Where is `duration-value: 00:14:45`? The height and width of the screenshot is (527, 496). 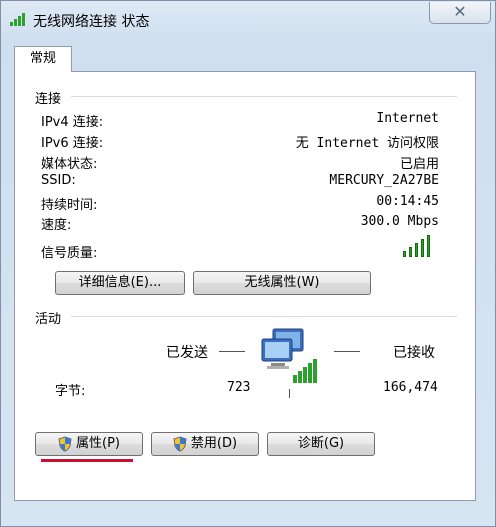 duration-value: 00:14:45 is located at coordinates (407, 201).